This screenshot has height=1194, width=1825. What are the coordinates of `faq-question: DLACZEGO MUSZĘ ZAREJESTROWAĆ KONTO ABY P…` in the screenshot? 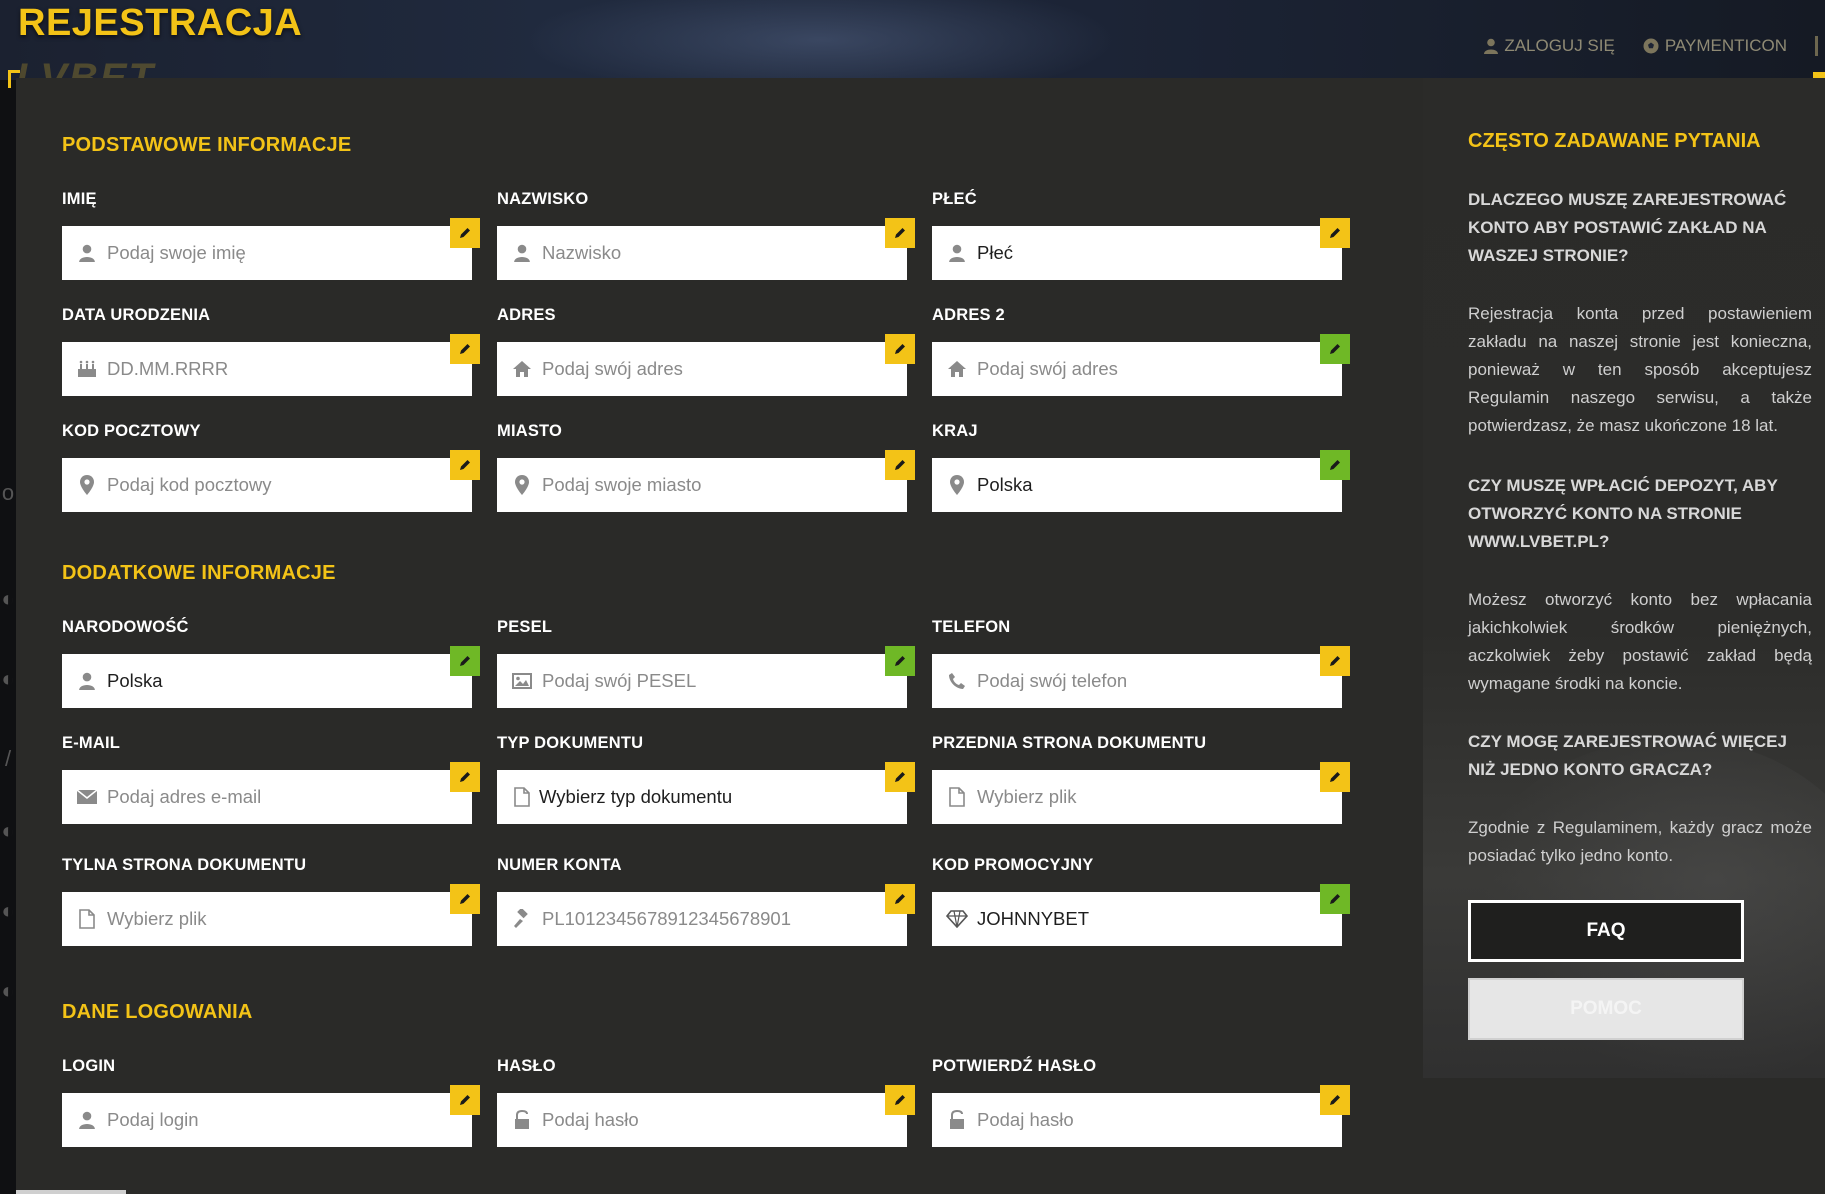 It's located at (1627, 227).